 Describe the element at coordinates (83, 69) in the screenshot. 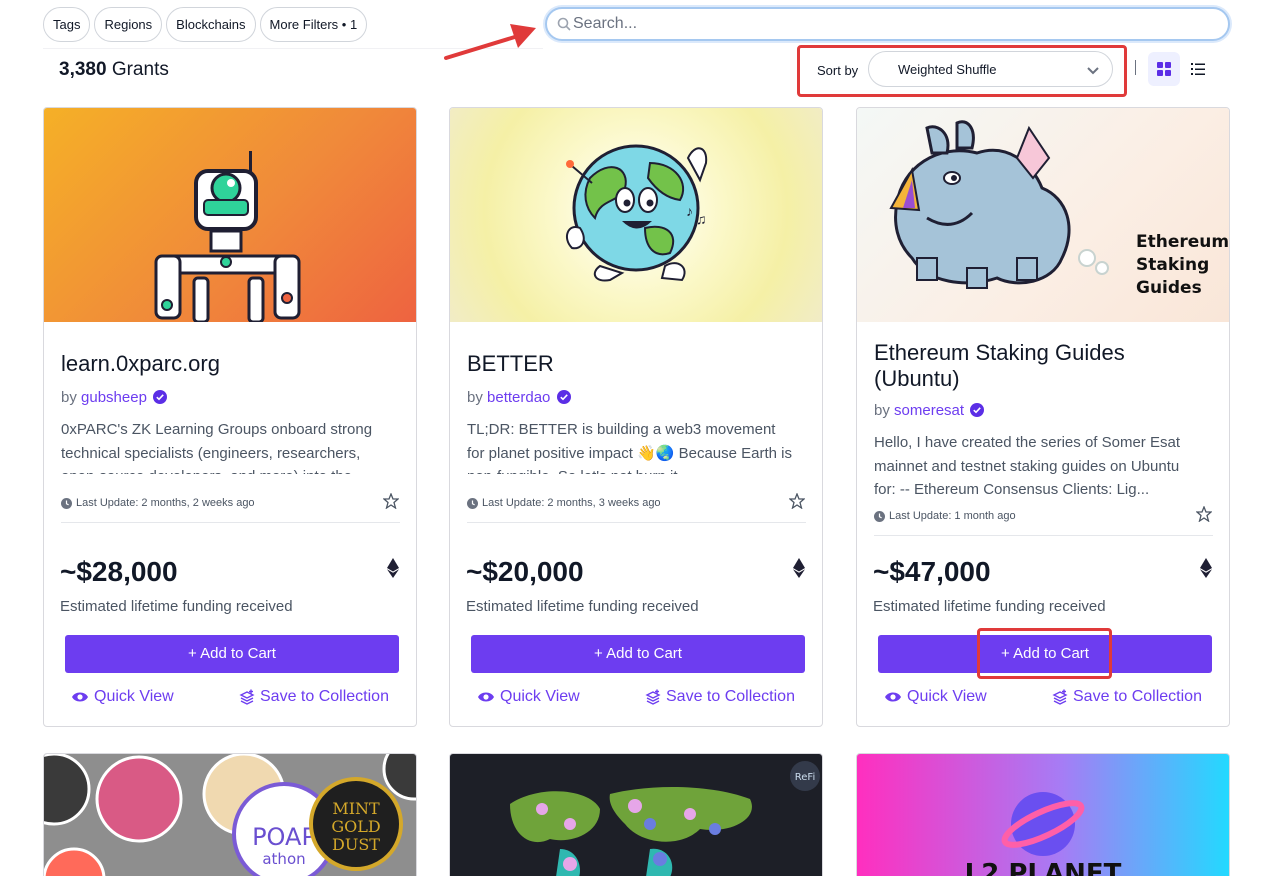

I see `results-number: 3,380` at that location.